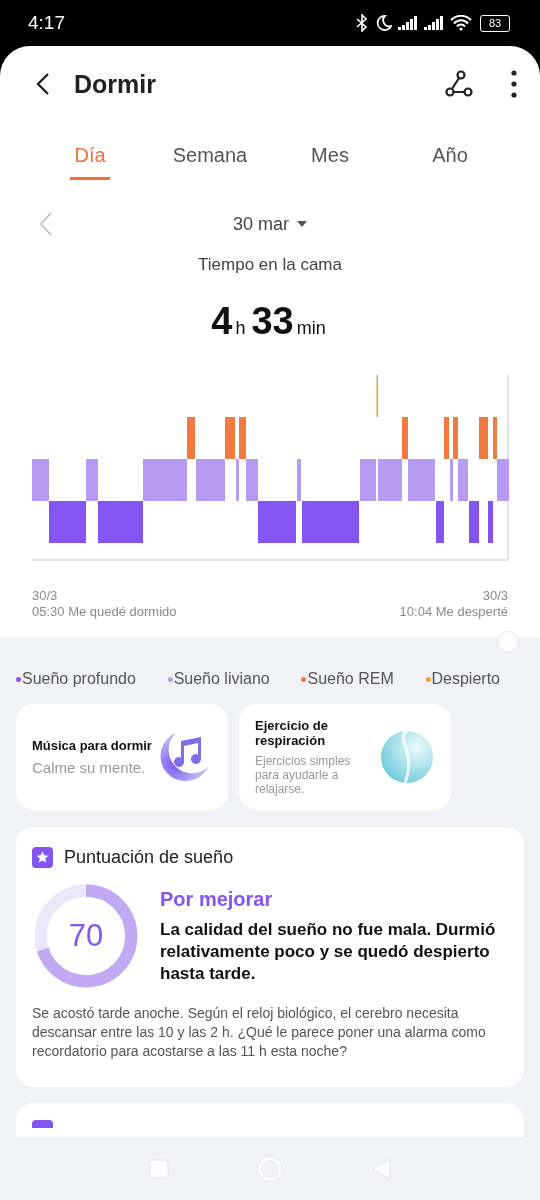 The image size is (540, 1200). Describe the element at coordinates (384, 23) in the screenshot. I see `moon-icon` at that location.